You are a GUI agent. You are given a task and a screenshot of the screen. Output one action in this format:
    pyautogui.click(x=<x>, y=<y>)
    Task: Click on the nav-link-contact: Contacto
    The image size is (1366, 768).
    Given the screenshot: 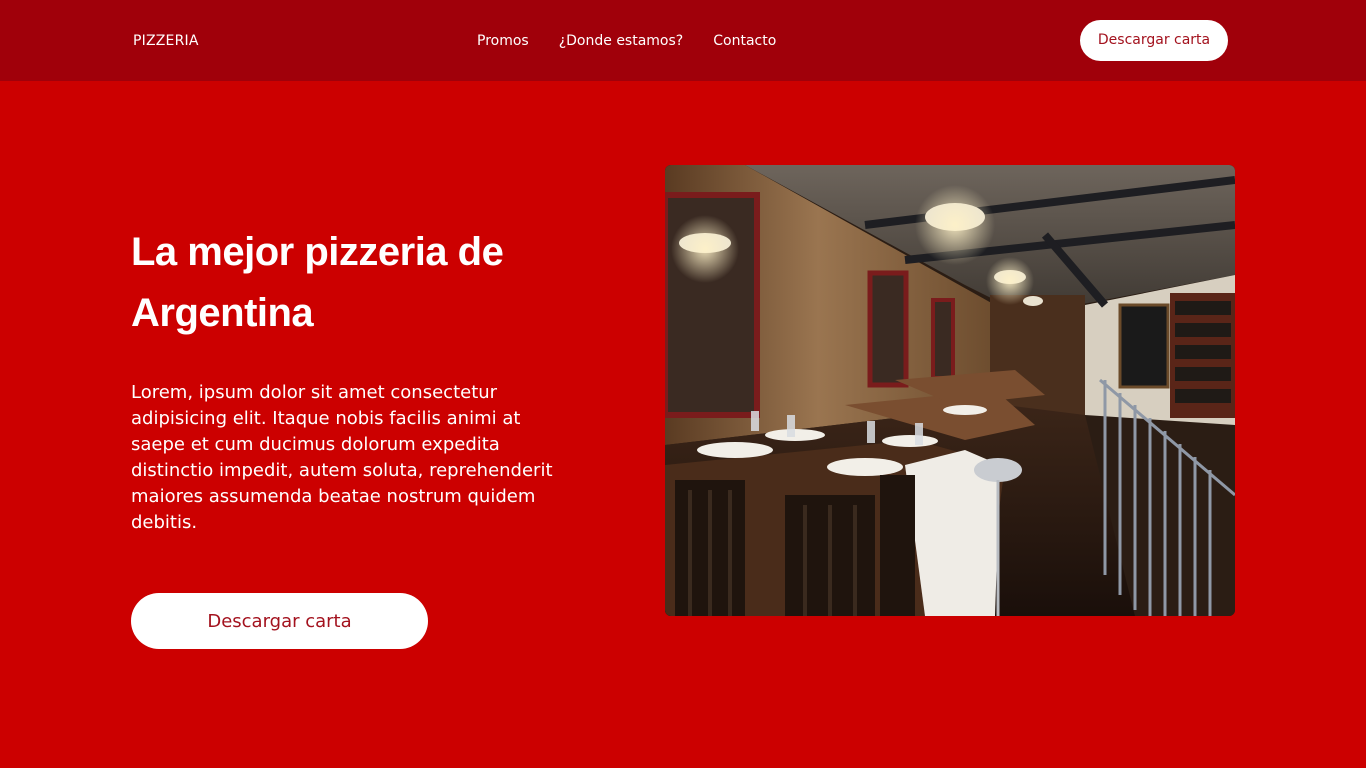 What is the action you would take?
    pyautogui.click(x=744, y=41)
    